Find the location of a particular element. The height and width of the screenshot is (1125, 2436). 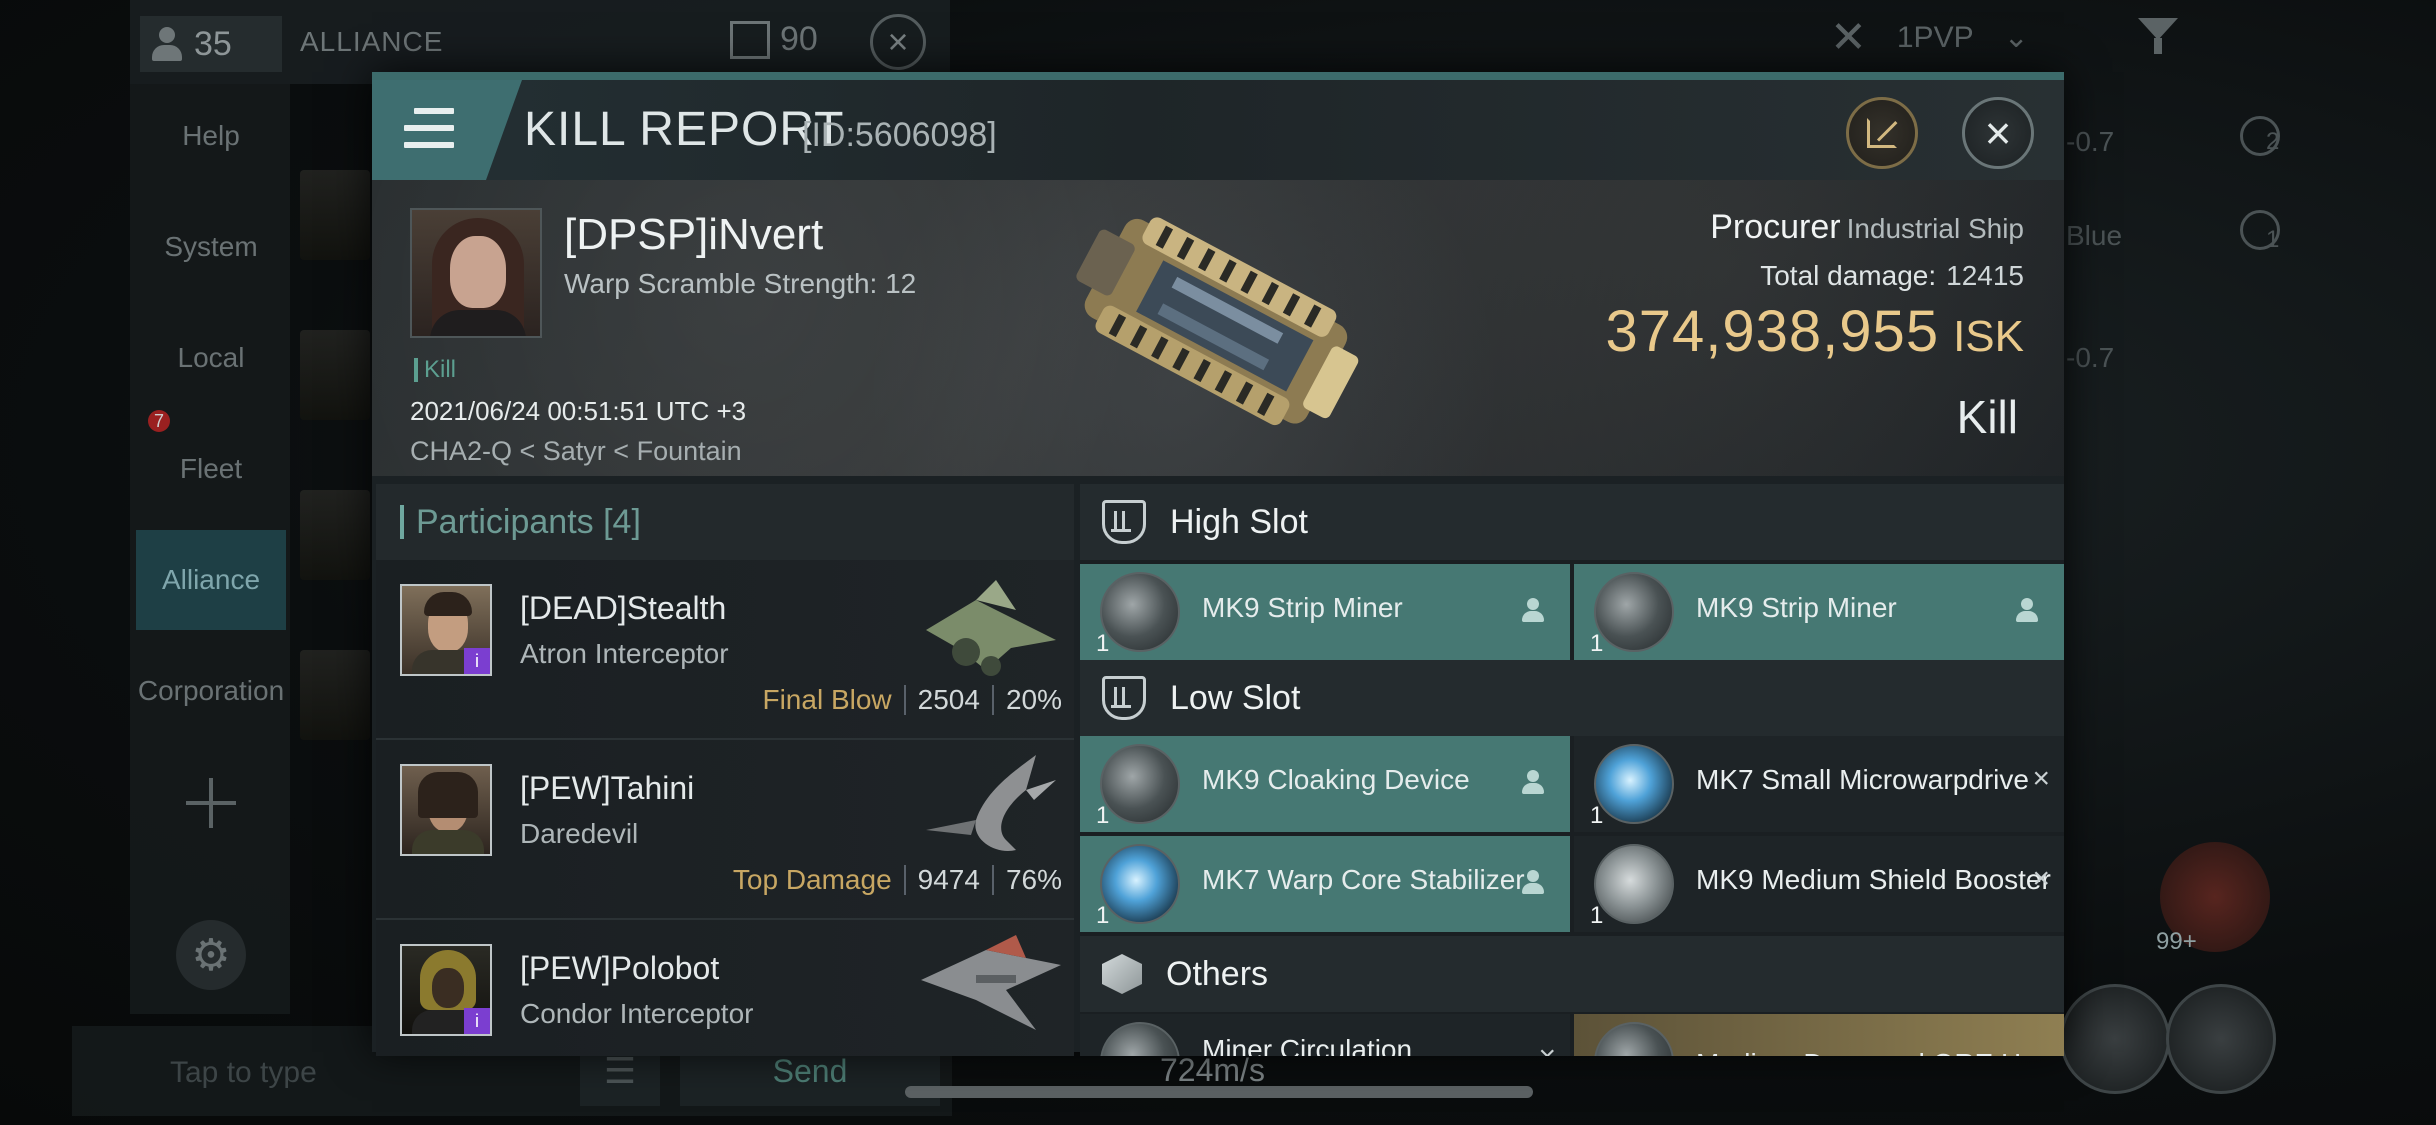

overview-value: -0.7 is located at coordinates (2090, 357).